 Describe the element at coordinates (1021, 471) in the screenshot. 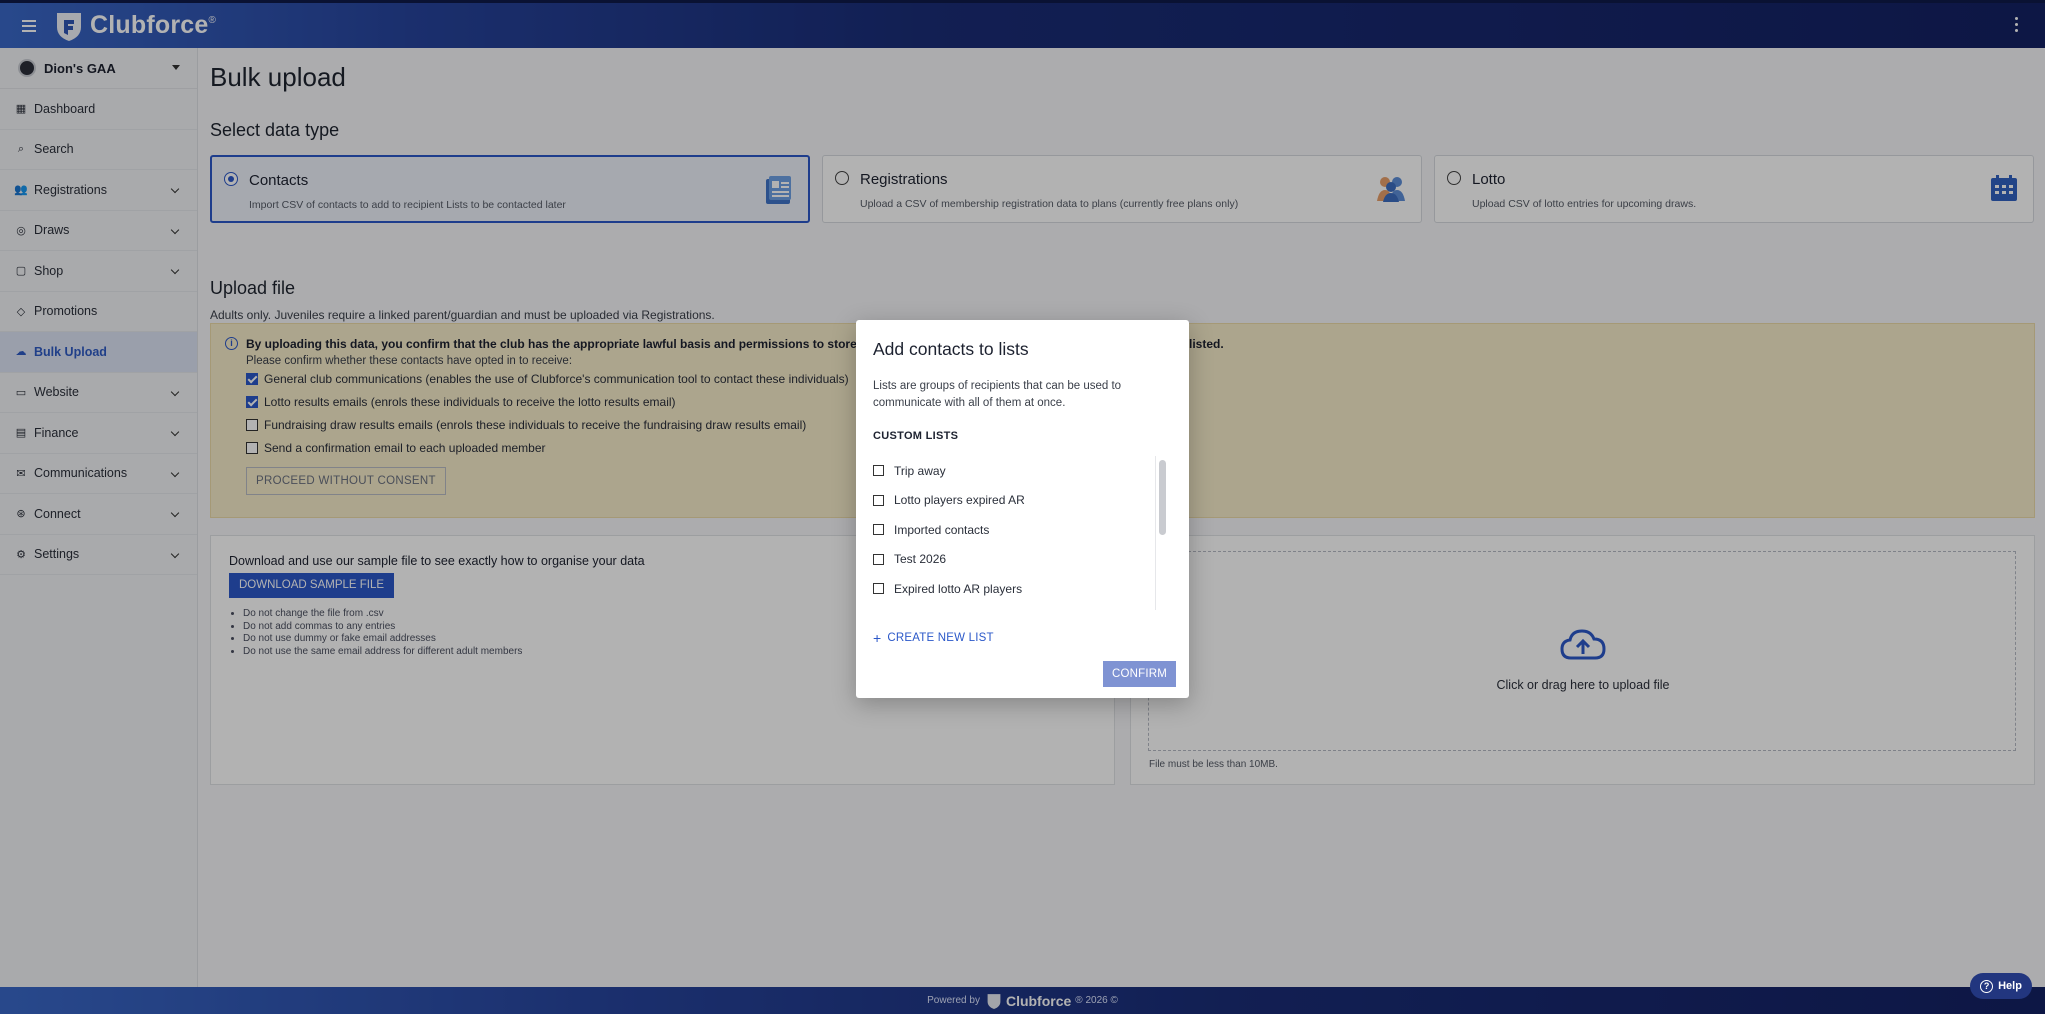

I see `list-item: Trip away` at that location.